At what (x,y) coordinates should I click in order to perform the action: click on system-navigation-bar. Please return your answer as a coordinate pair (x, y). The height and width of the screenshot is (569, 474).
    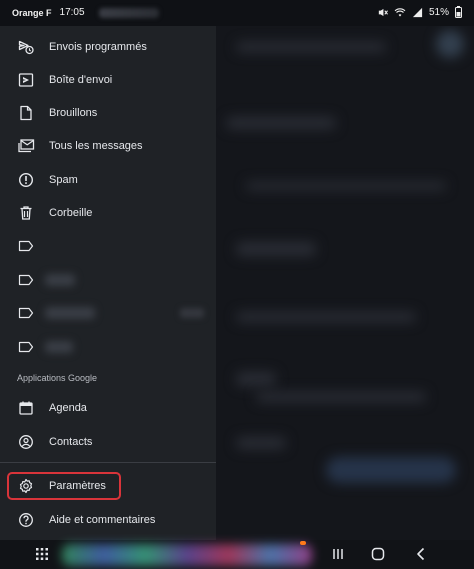
    Looking at the image, I should click on (237, 554).